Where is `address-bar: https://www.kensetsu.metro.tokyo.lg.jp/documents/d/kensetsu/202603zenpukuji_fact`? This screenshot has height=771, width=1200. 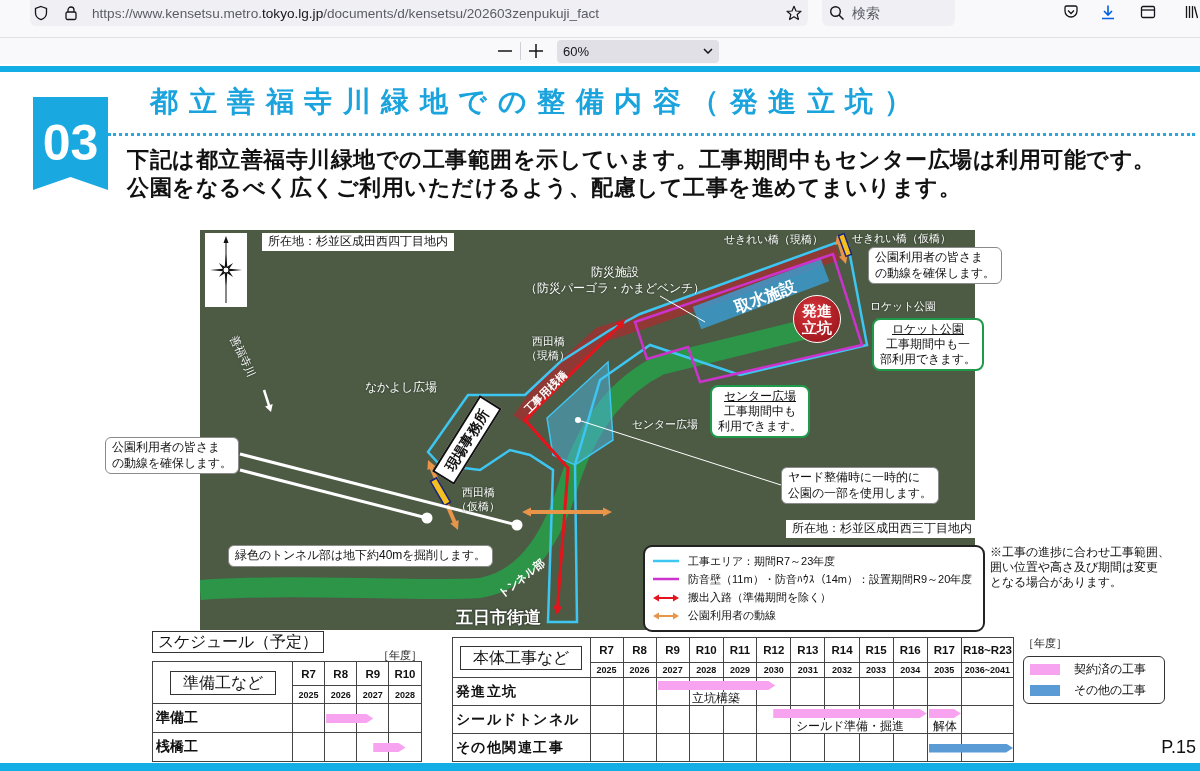 address-bar: https://www.kensetsu.metro.tokyo.lg.jp/documents/d/kensetsu/202603zenpukuji_fact is located at coordinates (419, 13).